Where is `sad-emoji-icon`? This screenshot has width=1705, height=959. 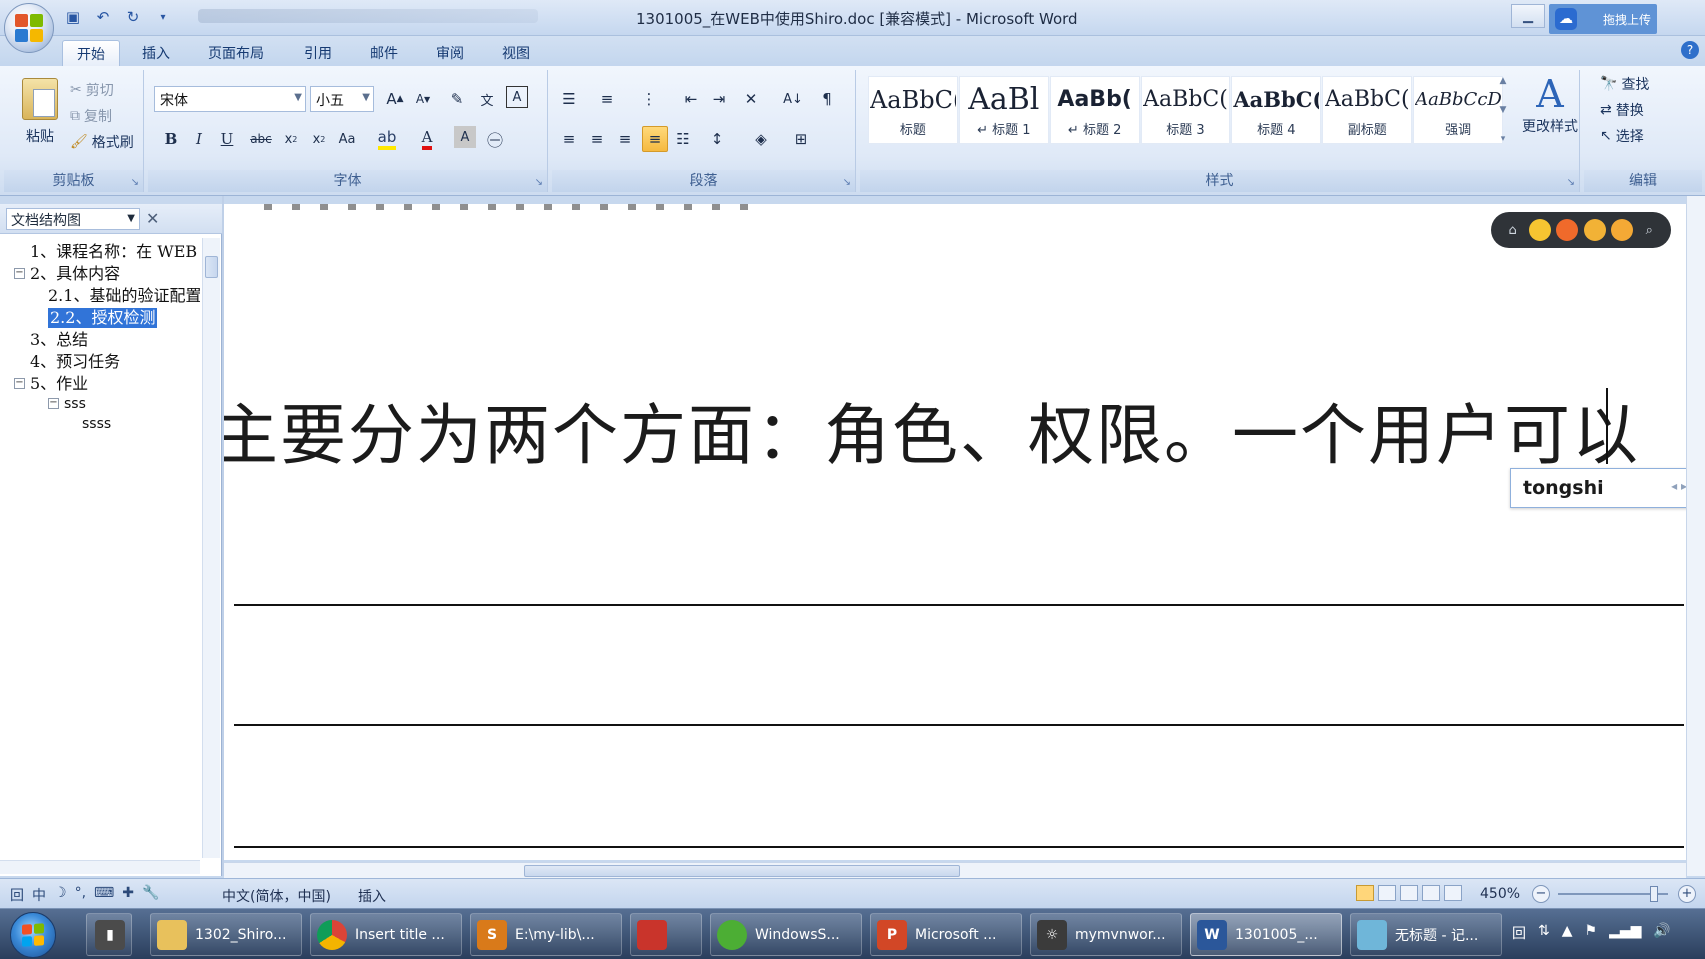 sad-emoji-icon is located at coordinates (1594, 230).